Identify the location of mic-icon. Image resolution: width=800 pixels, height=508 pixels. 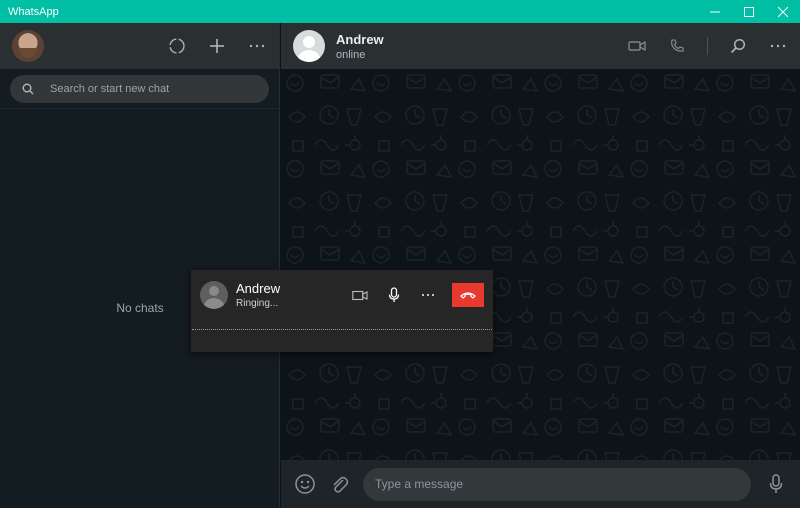
(394, 294).